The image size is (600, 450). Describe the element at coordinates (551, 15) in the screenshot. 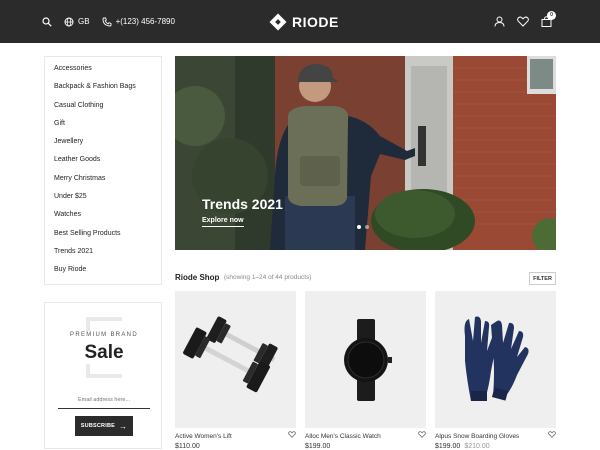

I see `cart-count-badge: 0` at that location.